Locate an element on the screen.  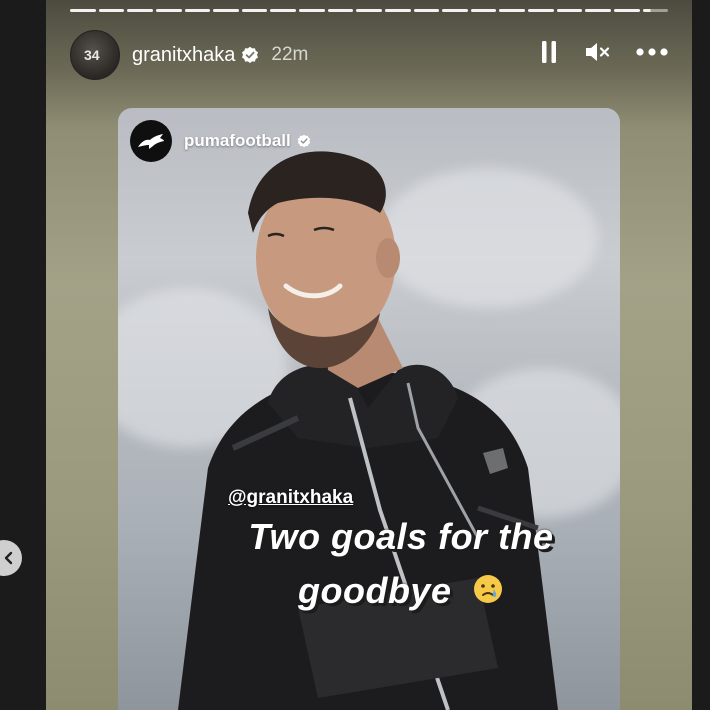
post-header: pumafootball is located at coordinates (220, 141).